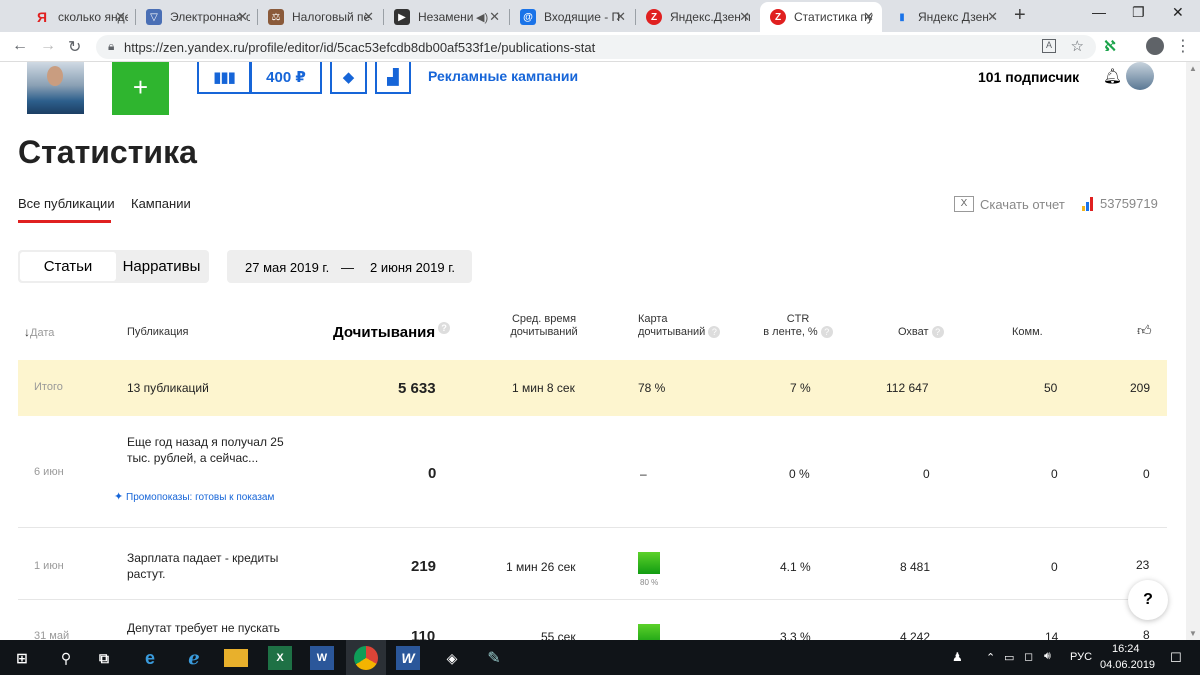  I want to click on help-button: ?, so click(1148, 600).